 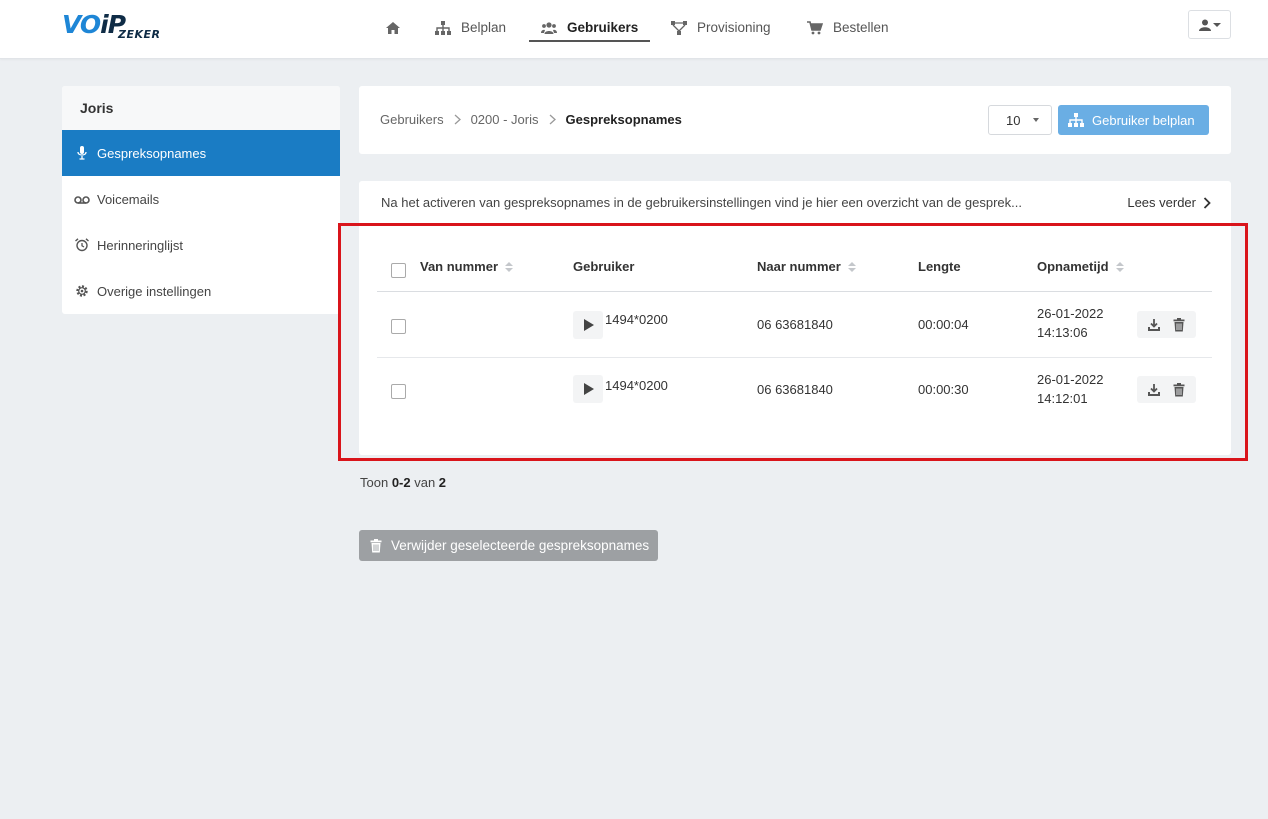 What do you see at coordinates (520, 545) in the screenshot?
I see `button-label: Verwijder geselecteerde gespreksopnames` at bounding box center [520, 545].